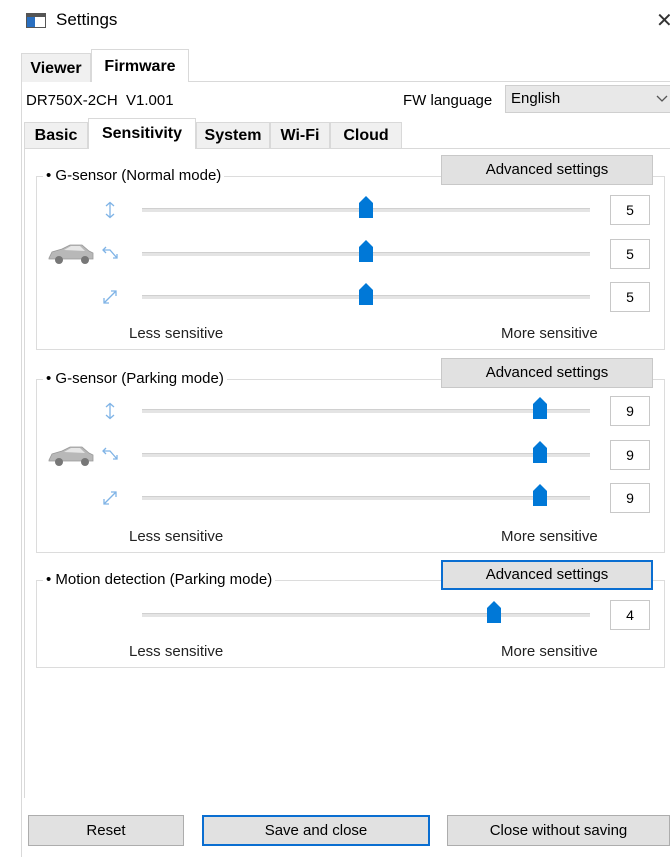 The width and height of the screenshot is (670, 857). I want to click on device-model-version: DR750X-2CH V1.001, so click(100, 100).